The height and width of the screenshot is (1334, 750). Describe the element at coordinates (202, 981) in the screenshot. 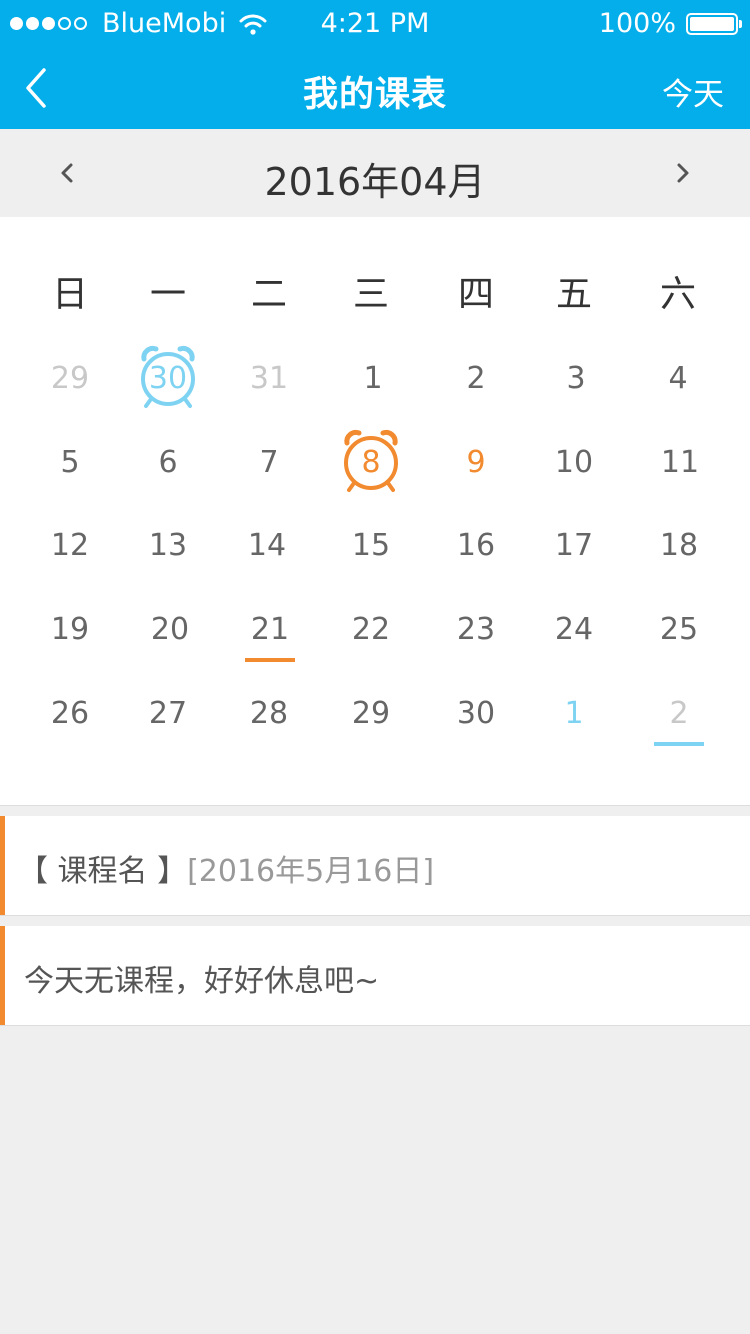

I see `no-course-message: 今天无课程，好好休息吧~` at that location.